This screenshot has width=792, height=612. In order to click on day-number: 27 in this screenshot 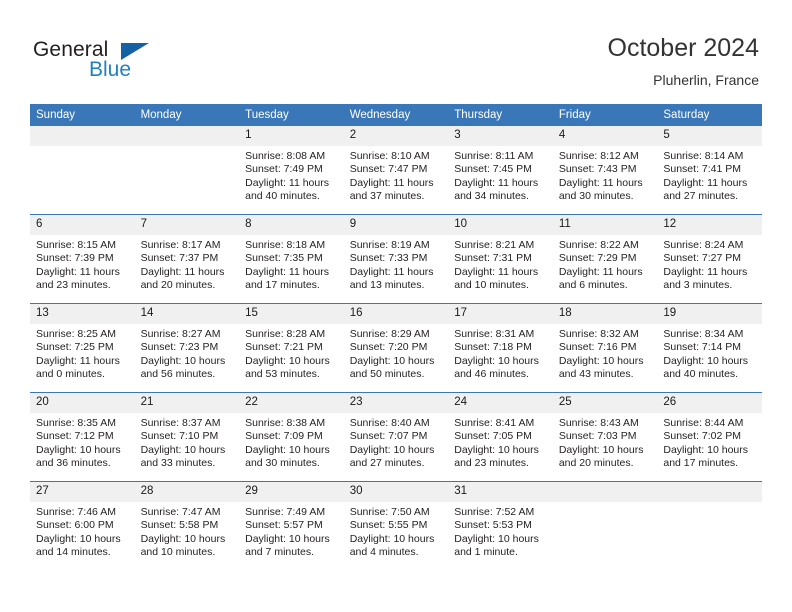, I will do `click(82, 492)`.